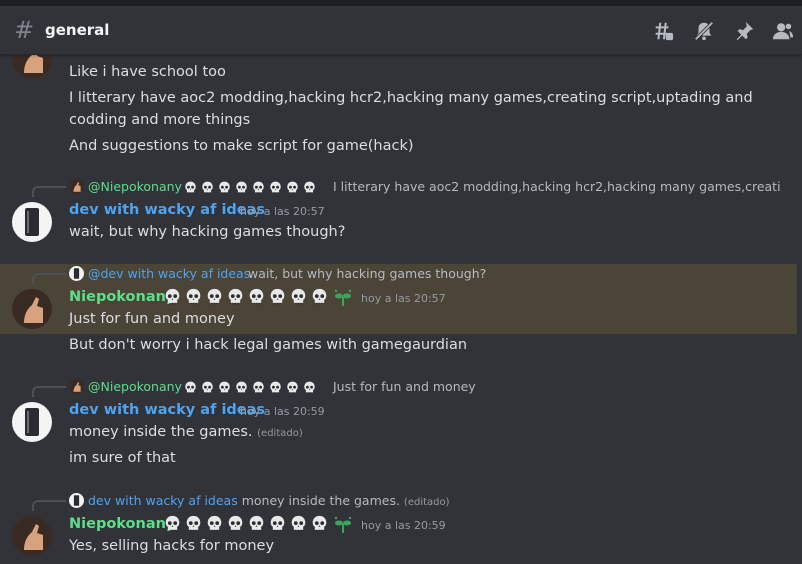 Image resolution: width=802 pixels, height=564 pixels. What do you see at coordinates (207, 232) in the screenshot?
I see `message-text: wait, but why hacking games though?` at bounding box center [207, 232].